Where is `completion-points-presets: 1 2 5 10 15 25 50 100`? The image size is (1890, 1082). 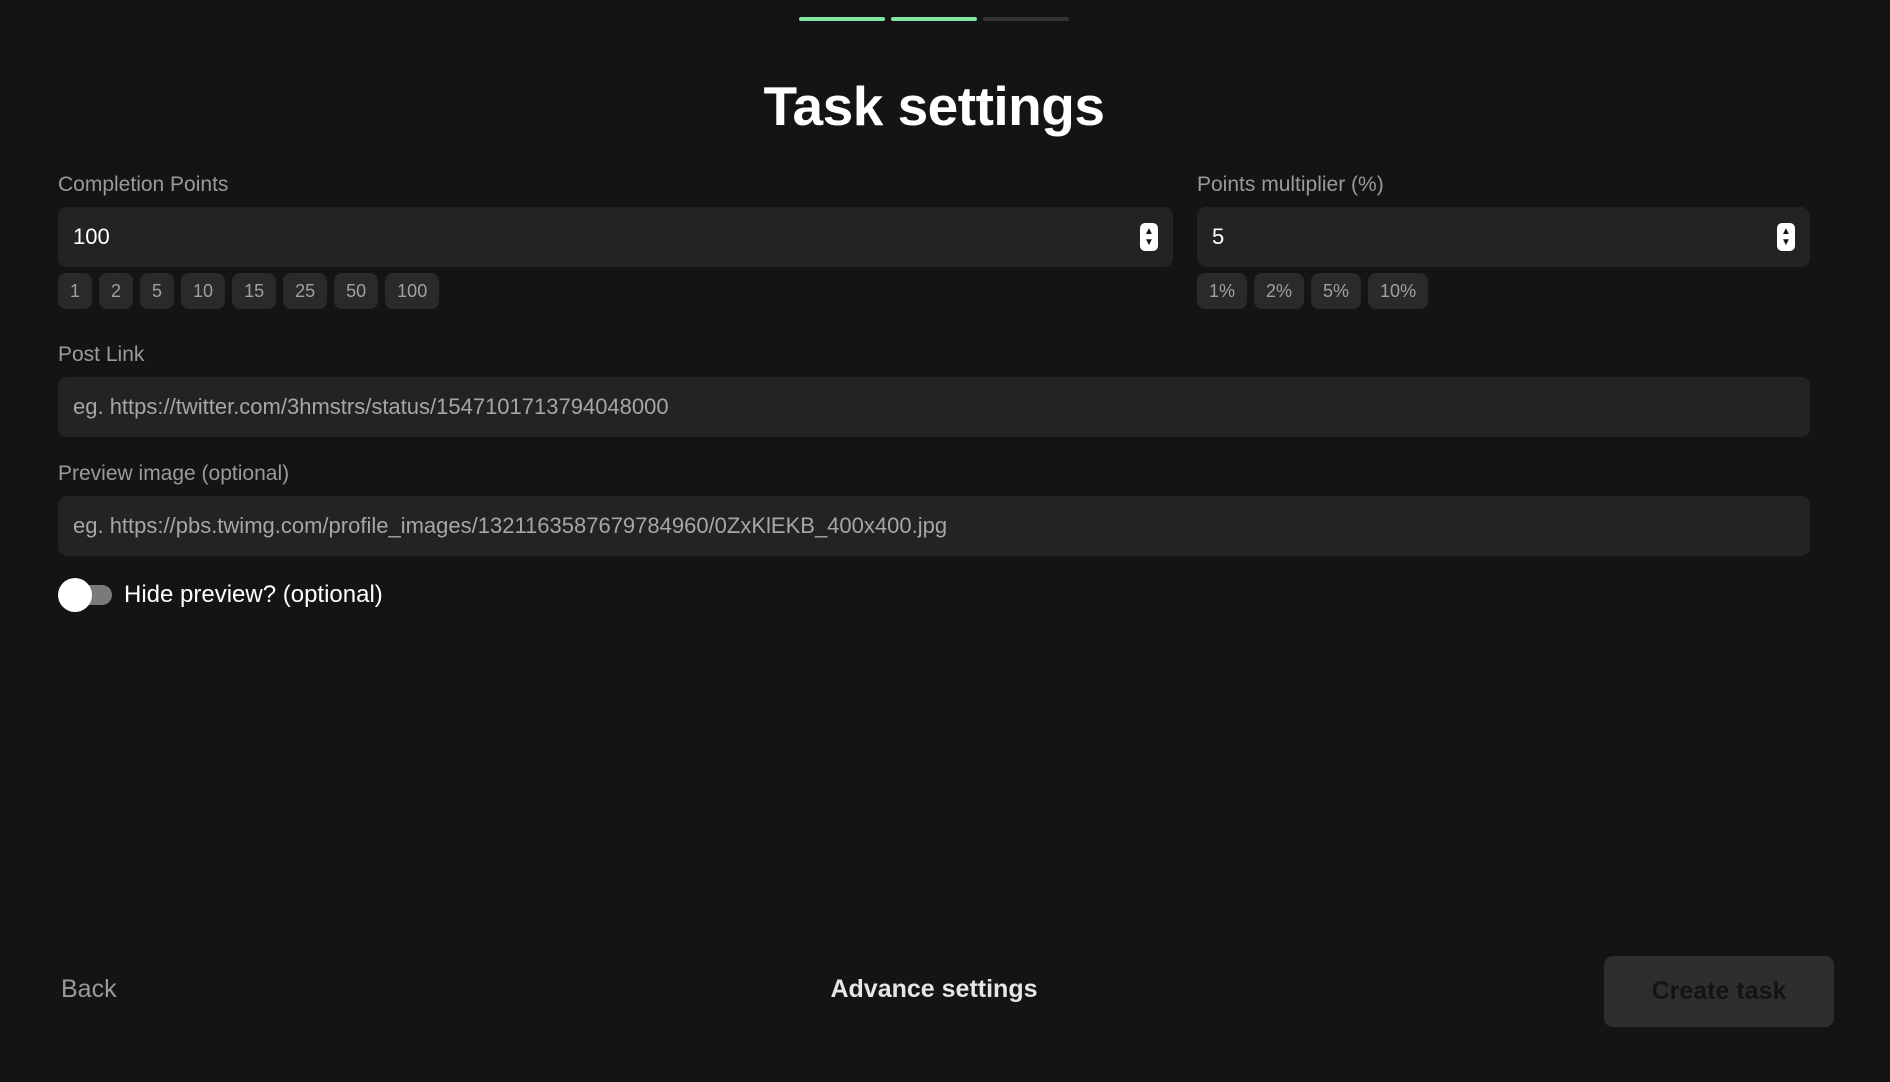 completion-points-presets: 1 2 5 10 15 25 50 100 is located at coordinates (249, 291).